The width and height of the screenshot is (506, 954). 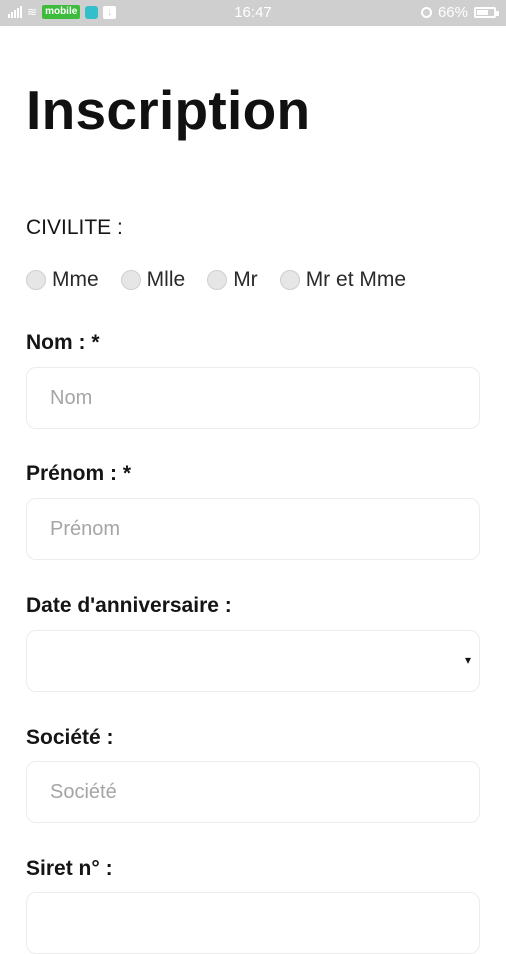 I want to click on radio-label: Mme, so click(x=75, y=279).